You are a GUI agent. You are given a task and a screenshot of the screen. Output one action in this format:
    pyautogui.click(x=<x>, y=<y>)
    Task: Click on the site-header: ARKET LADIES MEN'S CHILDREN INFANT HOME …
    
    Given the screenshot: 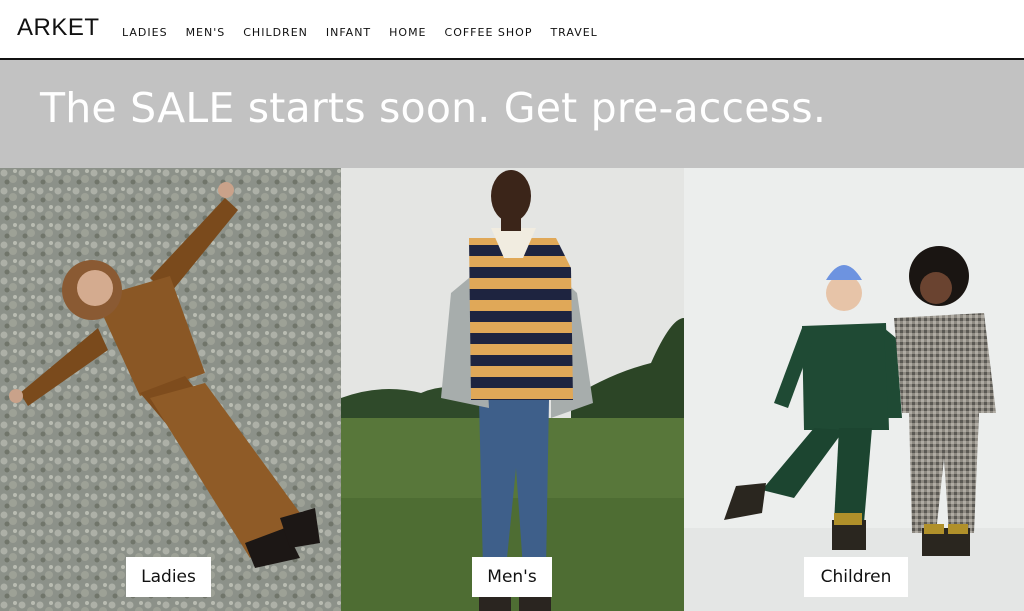 What is the action you would take?
    pyautogui.click(x=512, y=30)
    